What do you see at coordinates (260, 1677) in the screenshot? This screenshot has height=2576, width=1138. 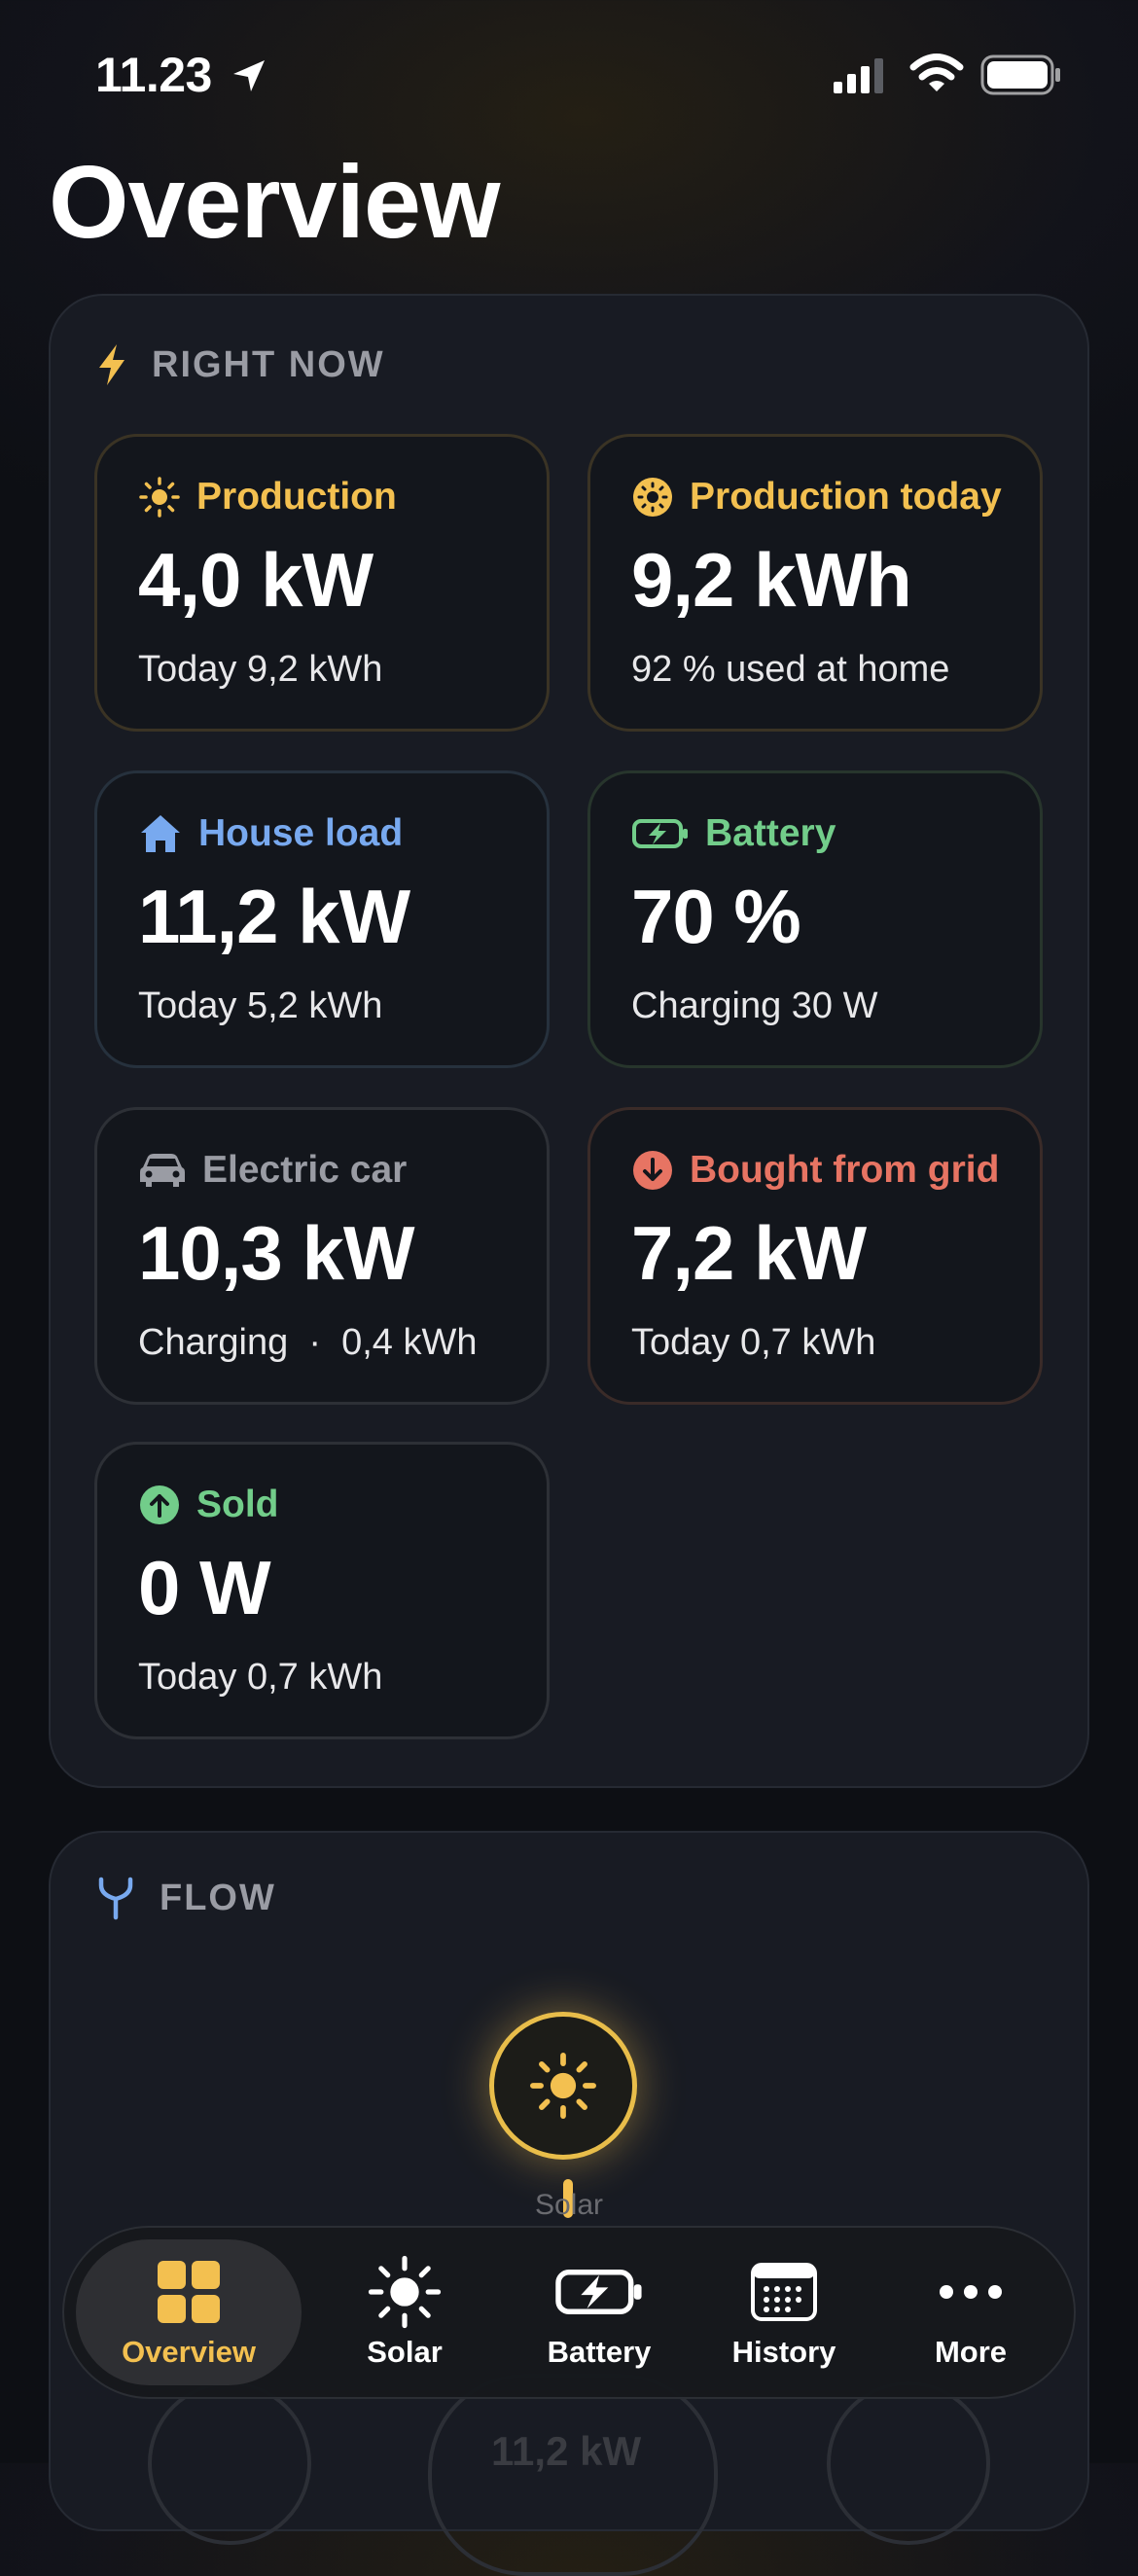 I see `sold-sub: Today 0,7 kWh` at bounding box center [260, 1677].